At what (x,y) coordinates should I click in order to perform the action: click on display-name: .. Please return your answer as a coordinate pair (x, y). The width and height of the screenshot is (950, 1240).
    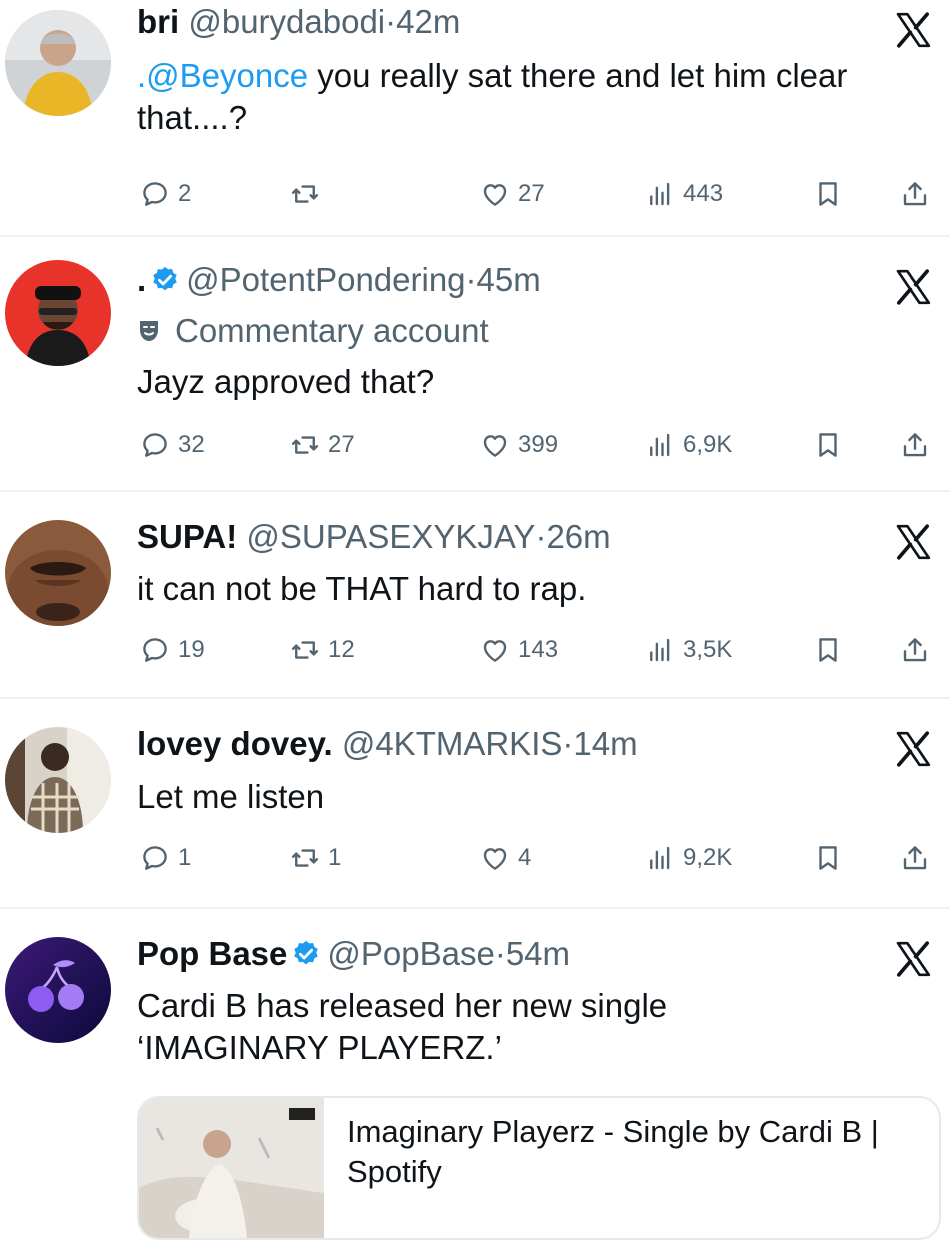
    Looking at the image, I should click on (141, 279).